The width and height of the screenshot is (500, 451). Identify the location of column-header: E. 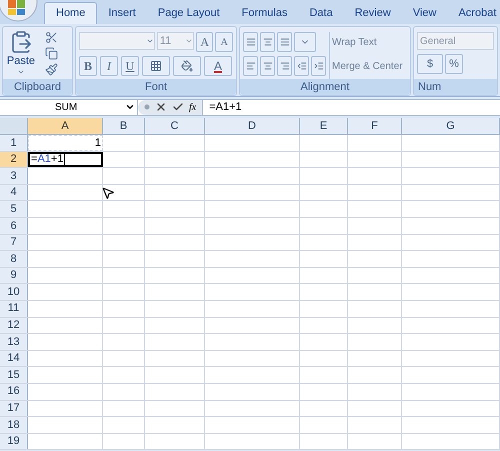
(324, 126).